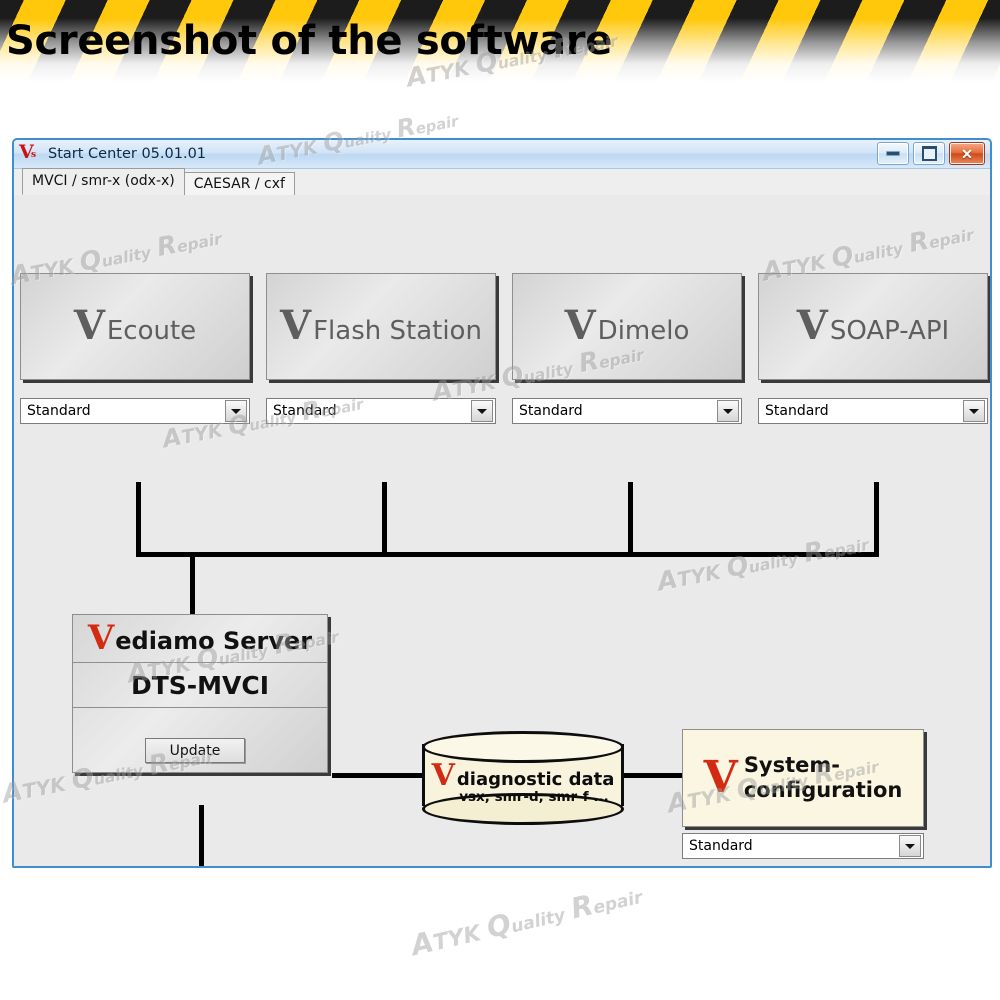 This screenshot has width=1000, height=1000. I want to click on server-title-text: ediamo Server, so click(214, 641).